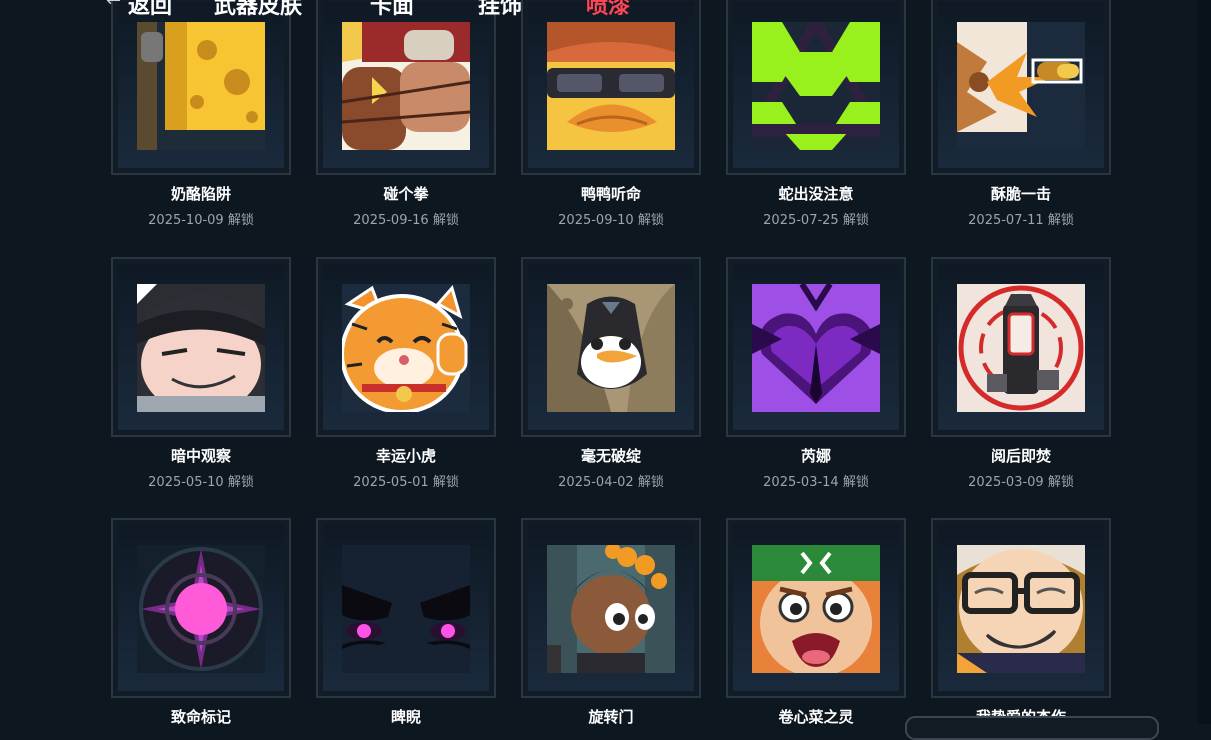 Image resolution: width=1211 pixels, height=740 pixels. I want to click on spray-unlock-date: 2025-09-10 解锁, so click(611, 220).